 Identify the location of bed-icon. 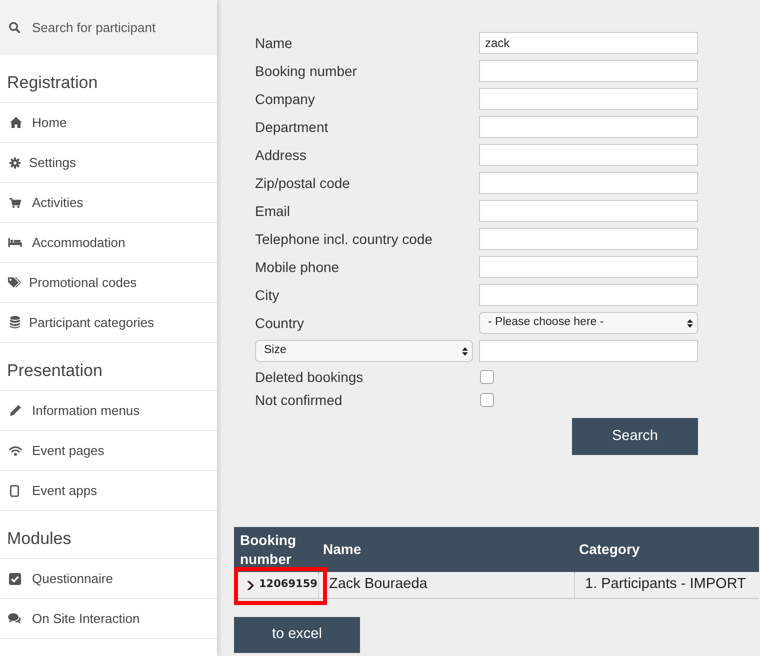
(15, 242).